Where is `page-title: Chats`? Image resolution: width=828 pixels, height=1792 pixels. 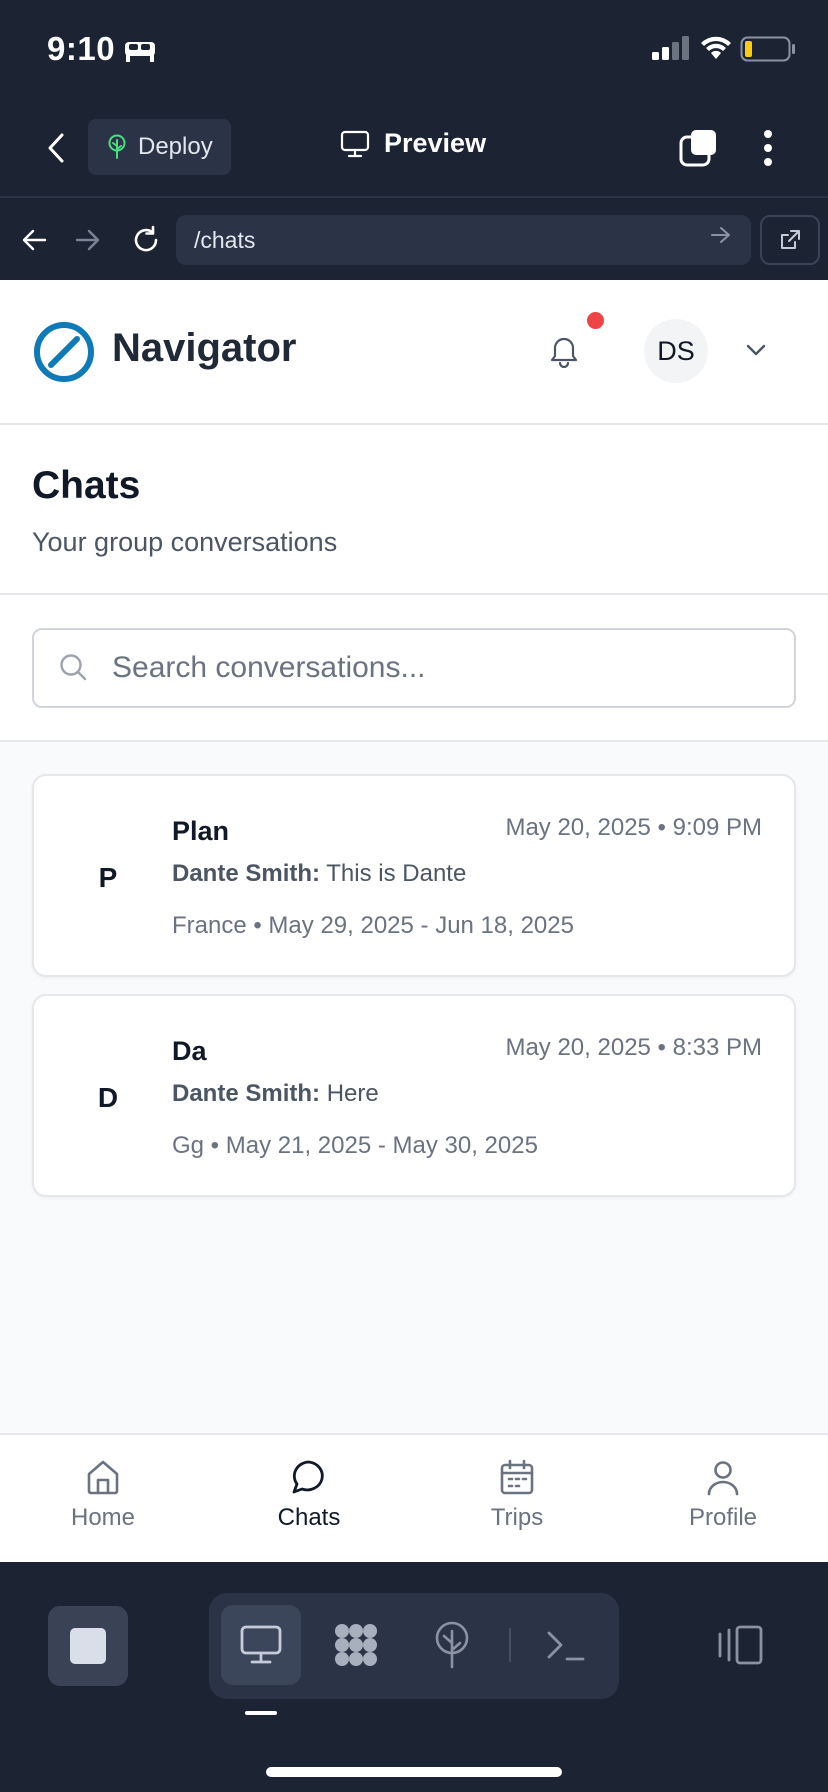
page-title: Chats is located at coordinates (86, 485).